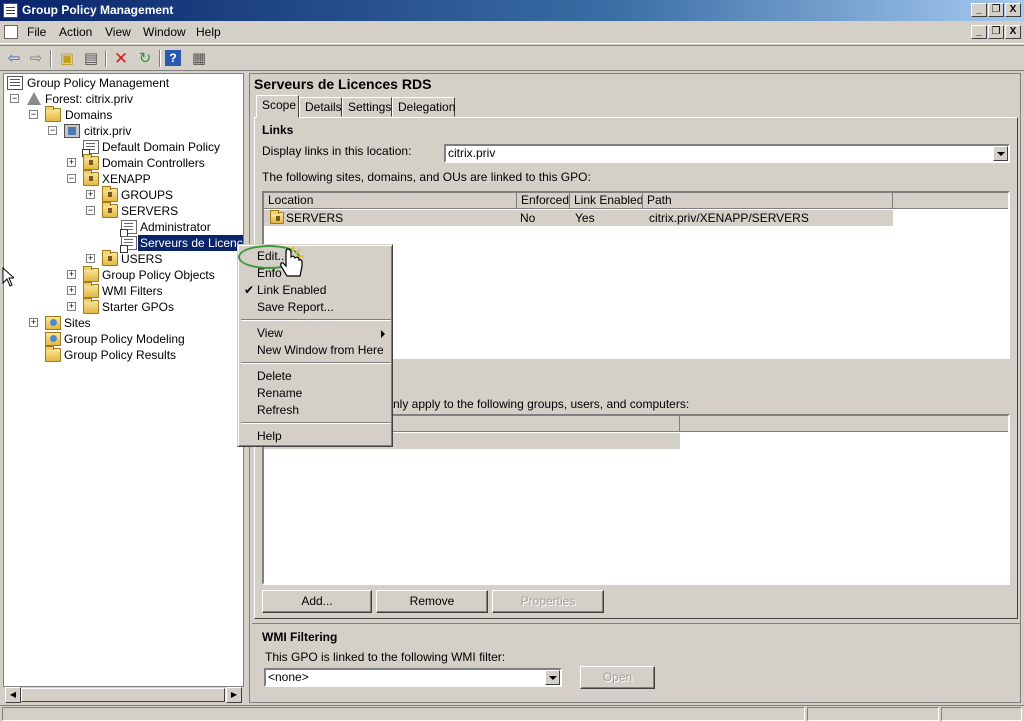 Image resolution: width=1024 pixels, height=721 pixels. Describe the element at coordinates (13, 695) in the screenshot. I see `scroll-left-icon: ◀` at that location.